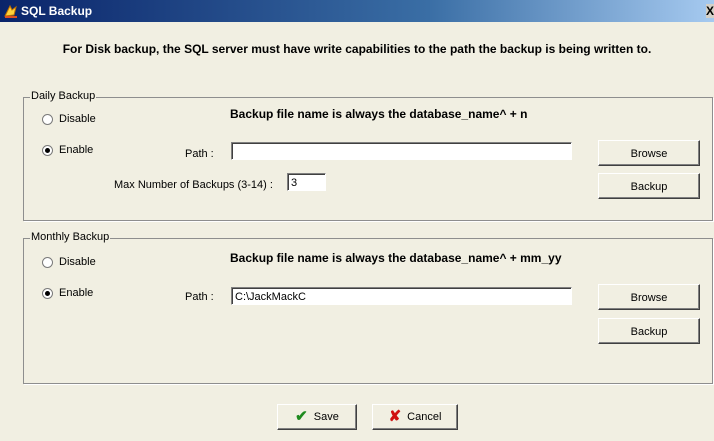 The height and width of the screenshot is (441, 714). I want to click on check-icon: ✔, so click(301, 416).